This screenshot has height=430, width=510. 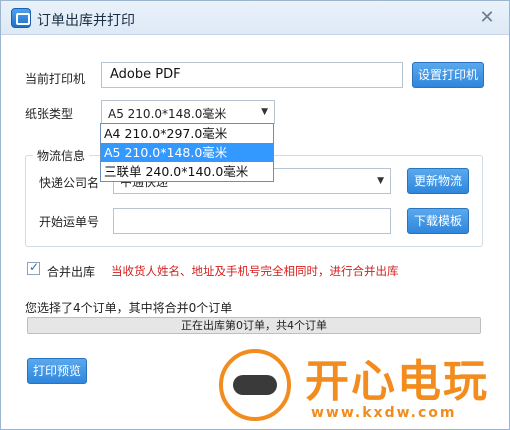 I want to click on merge-warning: 当收货人姓名、地址及手机号完全相同时，进行合并出库, so click(x=255, y=271).